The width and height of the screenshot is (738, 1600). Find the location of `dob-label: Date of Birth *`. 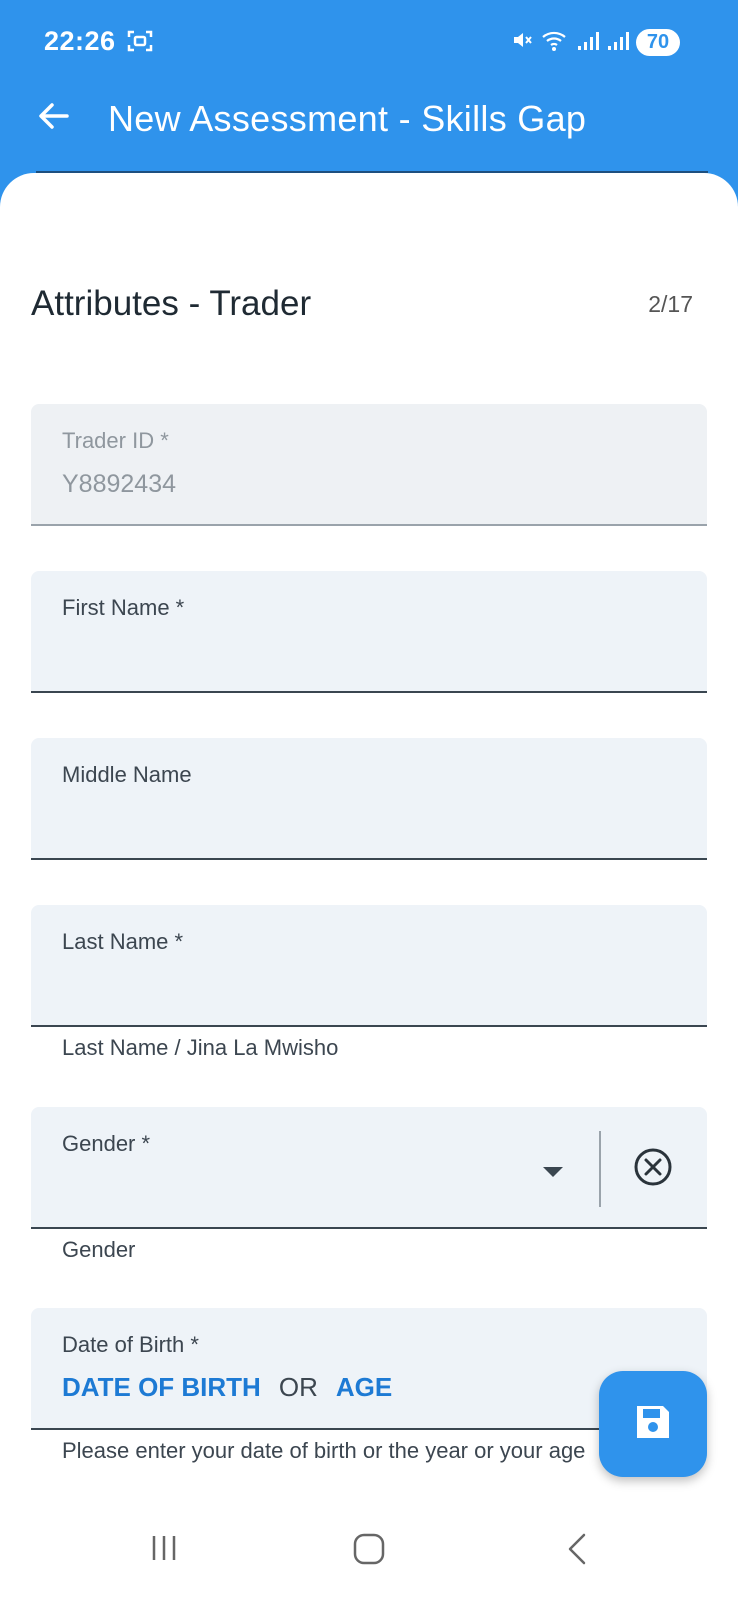

dob-label: Date of Birth * is located at coordinates (130, 1344).